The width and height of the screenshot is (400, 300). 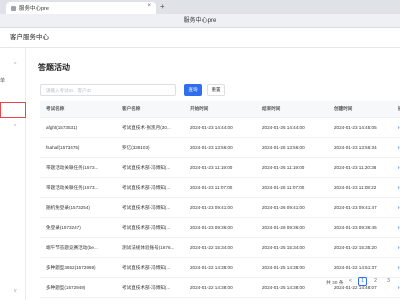 What do you see at coordinates (199, 108) in the screenshot?
I see `column-header: 开始时间` at bounding box center [199, 108].